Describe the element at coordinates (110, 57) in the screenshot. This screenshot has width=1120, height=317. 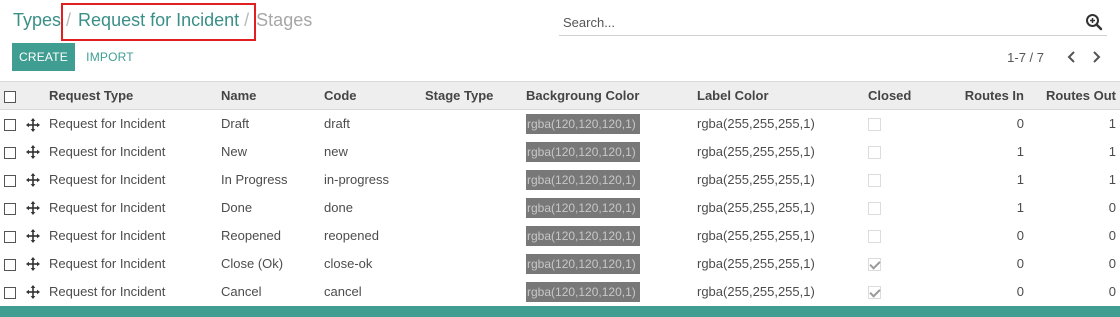
I see `import-button: IMPORT` at that location.